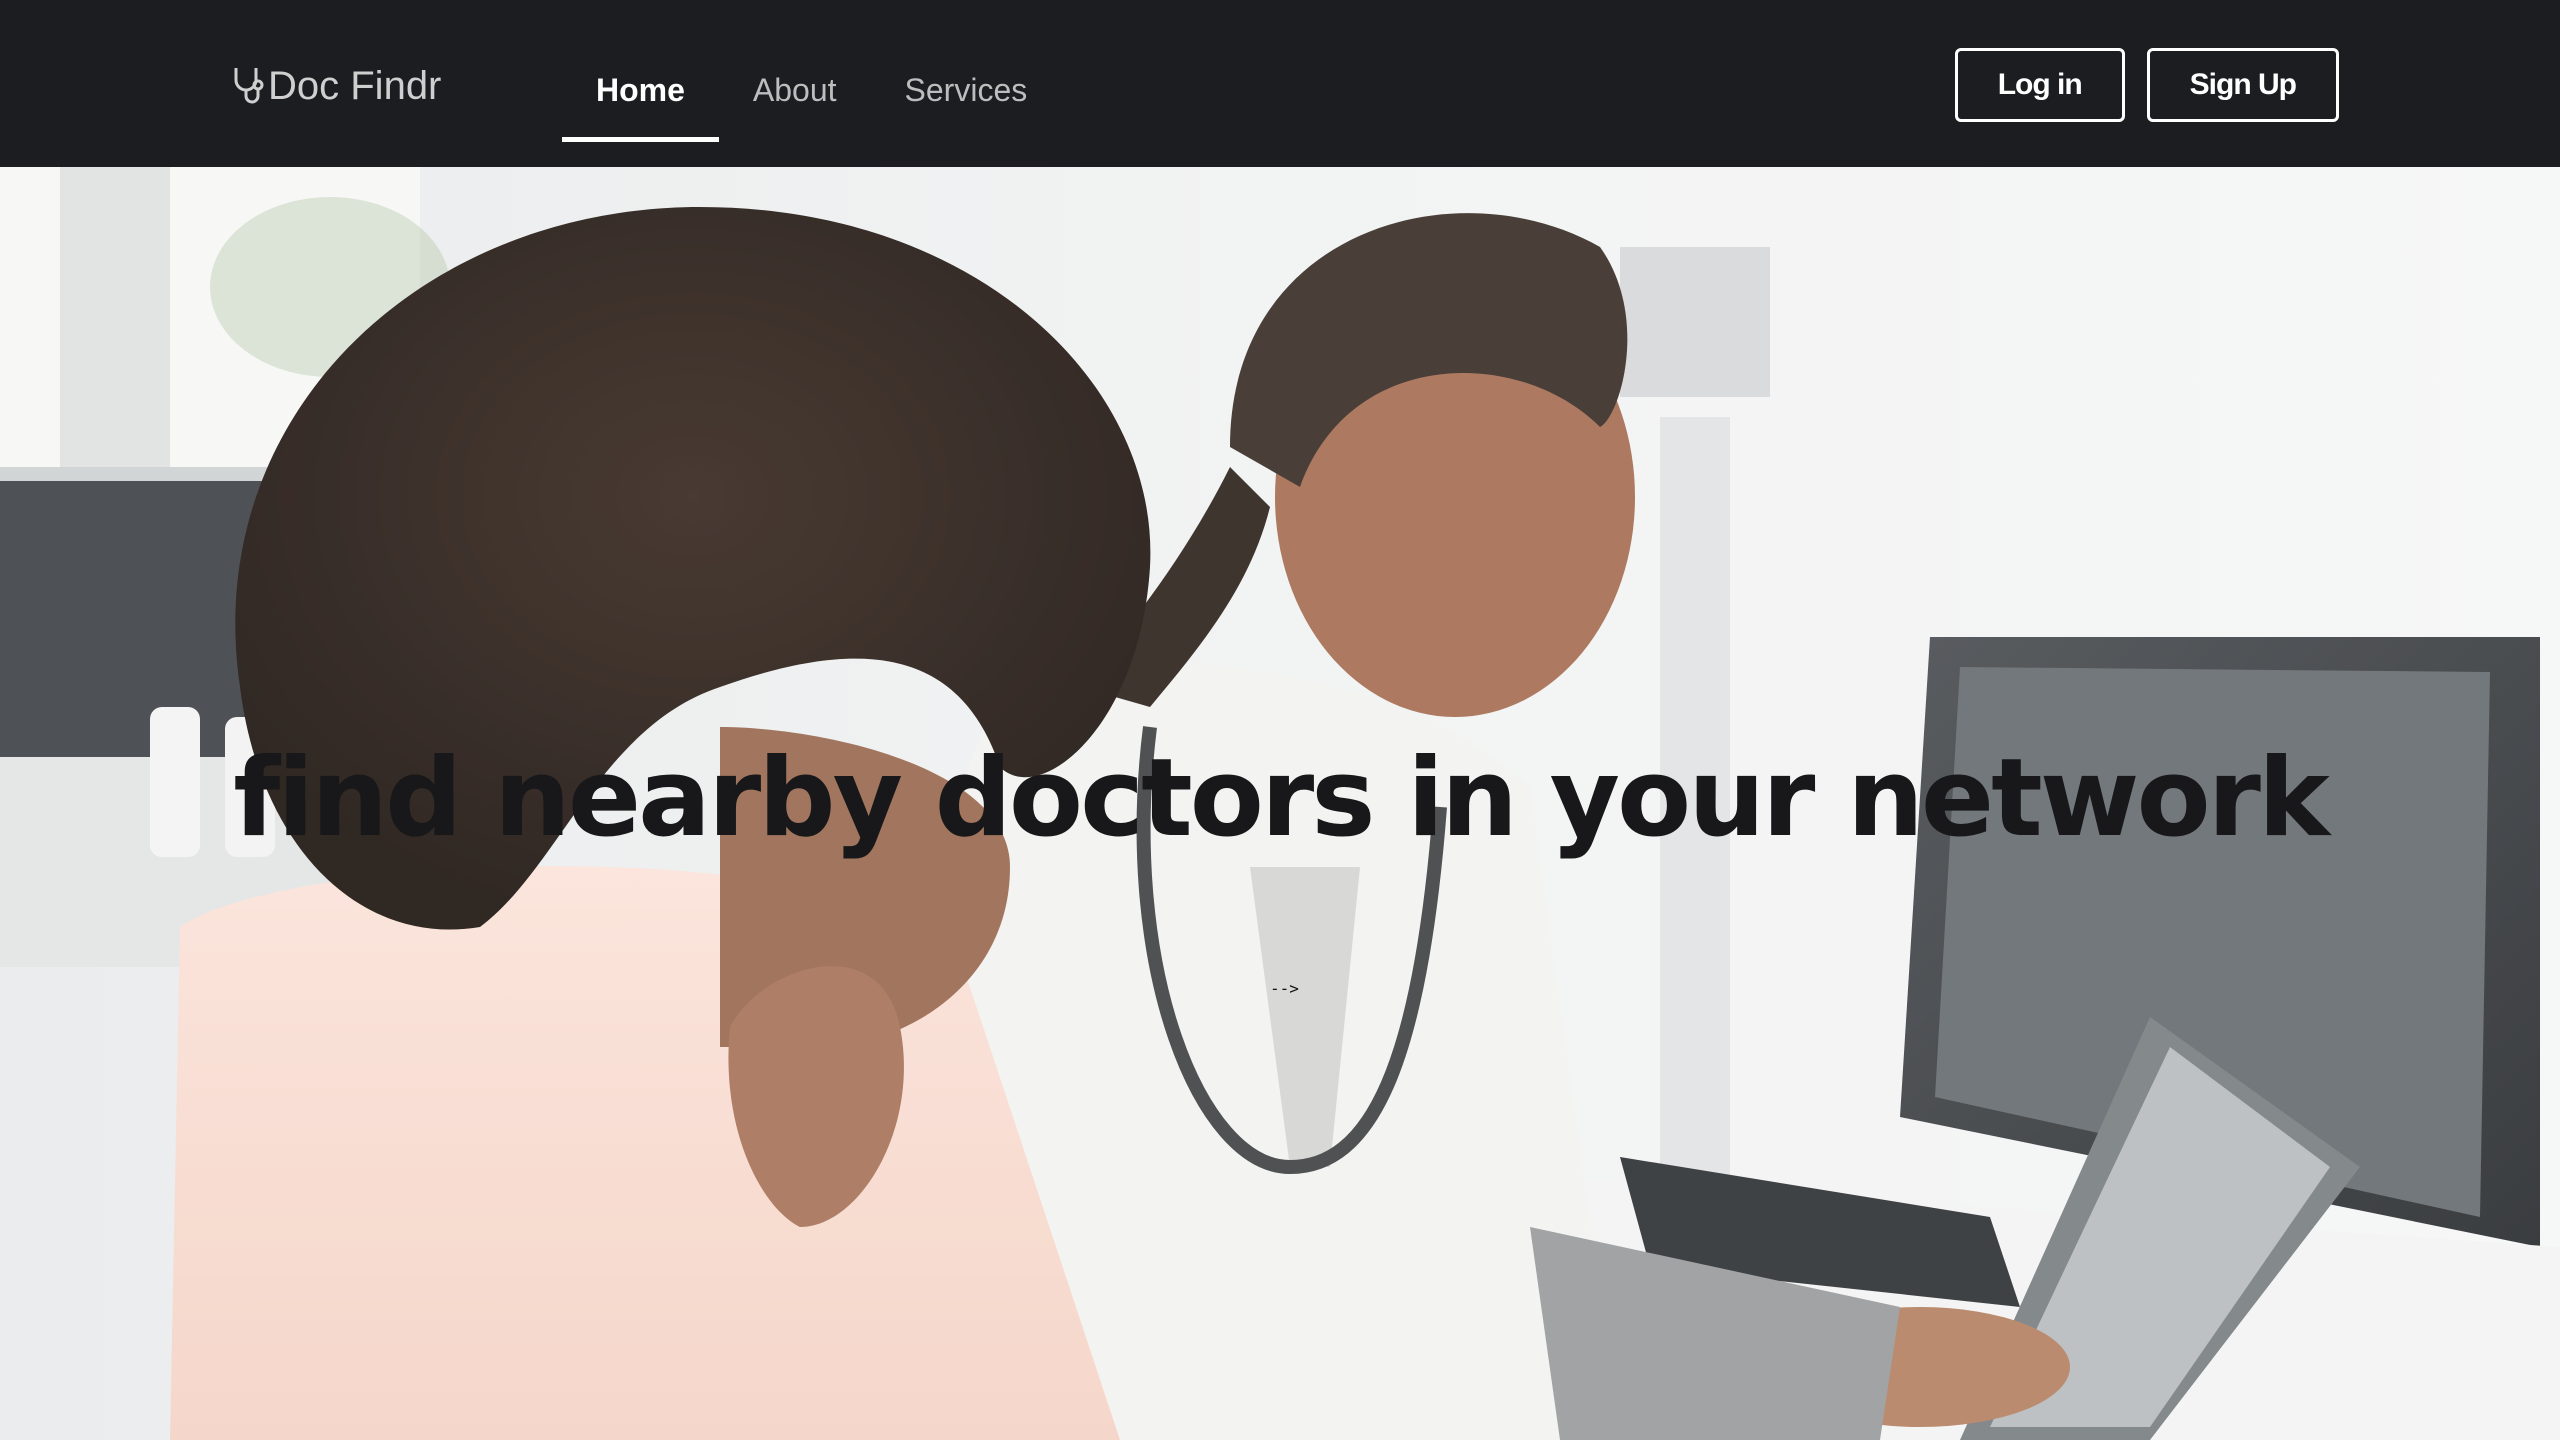  I want to click on nav-item-home: Home, so click(640, 102).